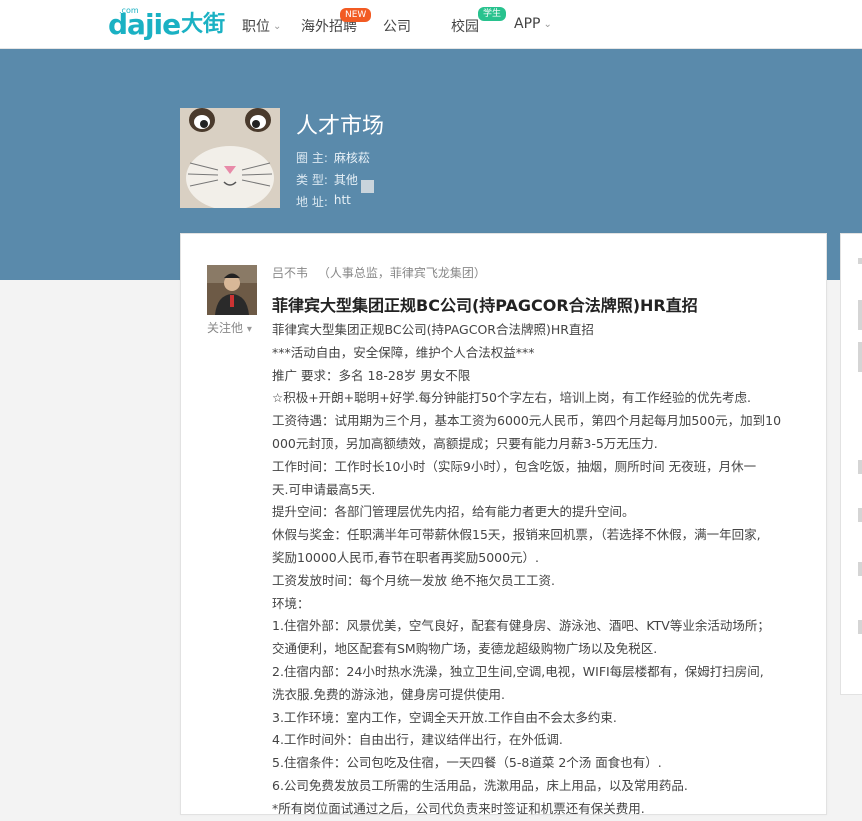 The height and width of the screenshot is (821, 862). I want to click on body-line: 提升空间：各部门管理层优先内招，给有能力者更大的提升空间。, so click(453, 512).